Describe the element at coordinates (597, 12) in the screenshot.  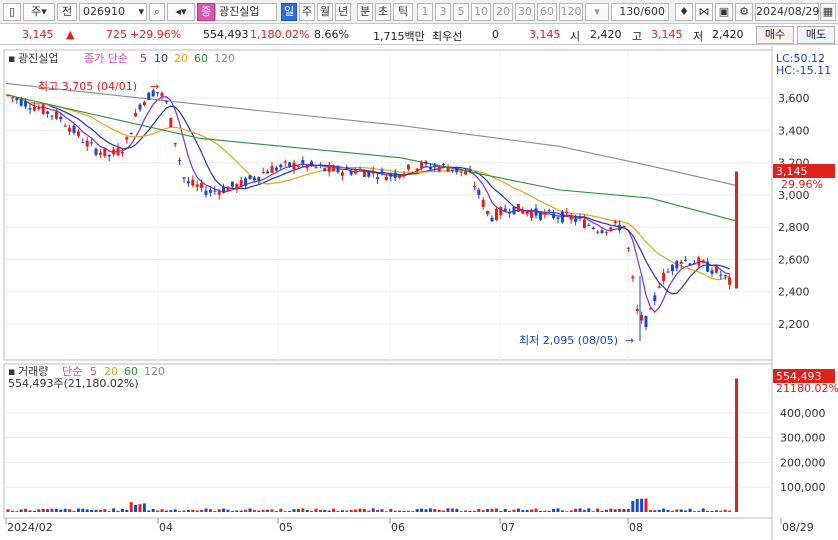
I see `interval-dropdown: ▾` at that location.